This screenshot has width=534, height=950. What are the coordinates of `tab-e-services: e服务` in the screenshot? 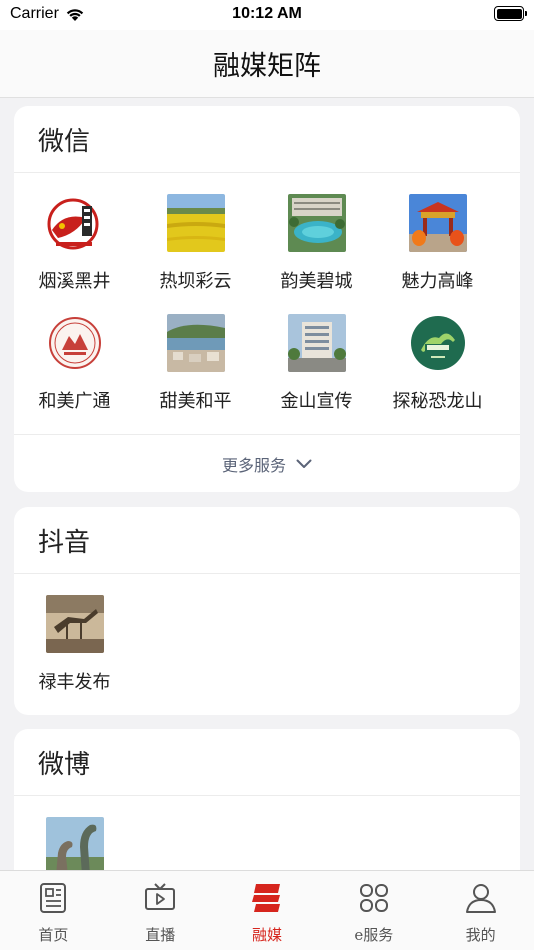 It's located at (373, 910).